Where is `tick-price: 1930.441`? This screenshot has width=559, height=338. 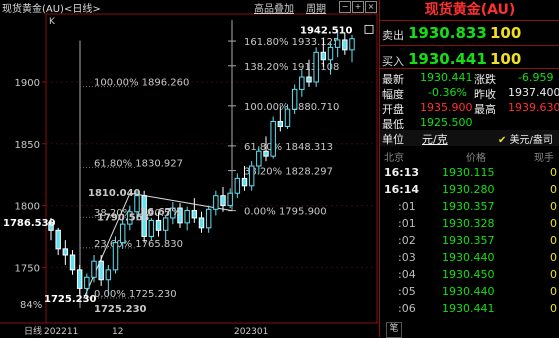
tick-price: 1930.441 is located at coordinates (468, 308).